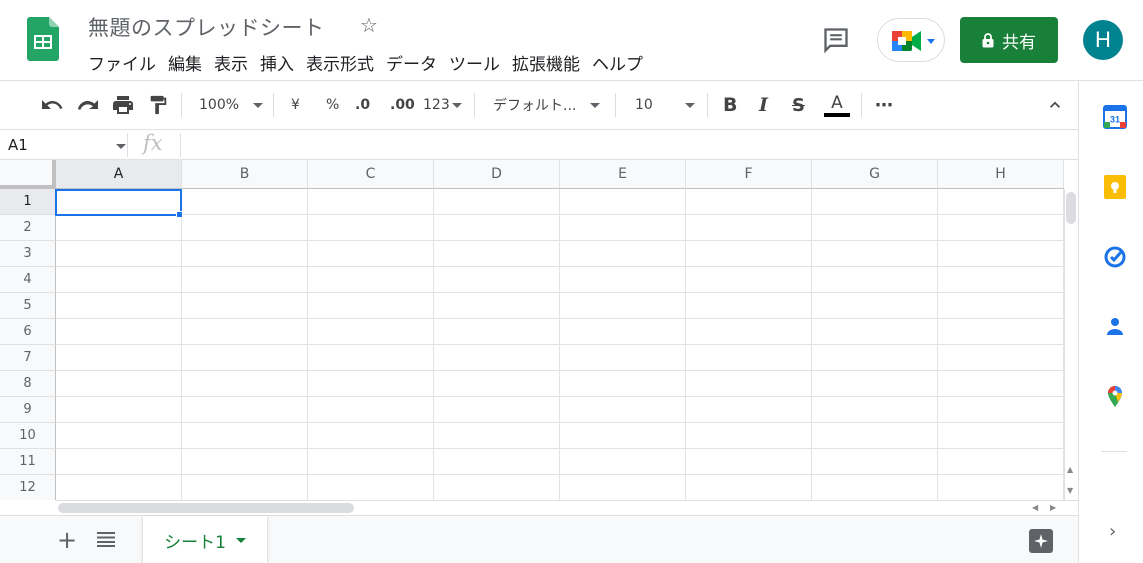 The width and height of the screenshot is (1143, 563). I want to click on lock-icon, so click(988, 39).